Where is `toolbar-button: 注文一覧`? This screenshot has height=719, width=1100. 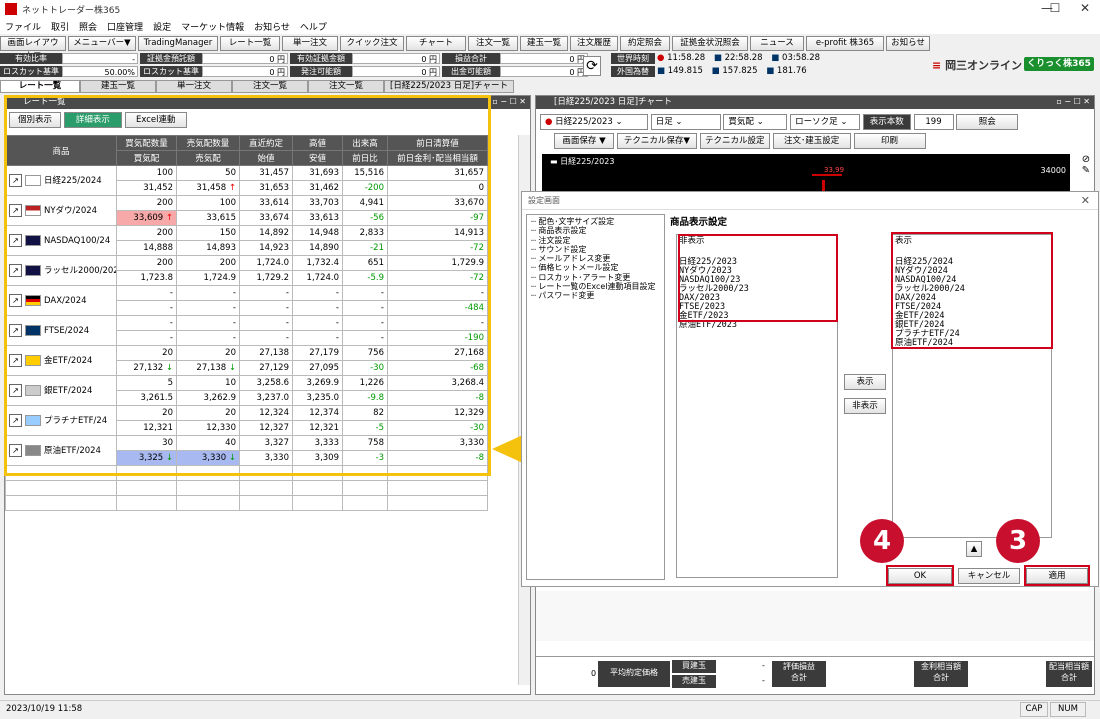
toolbar-button: 注文一覧 is located at coordinates (493, 43).